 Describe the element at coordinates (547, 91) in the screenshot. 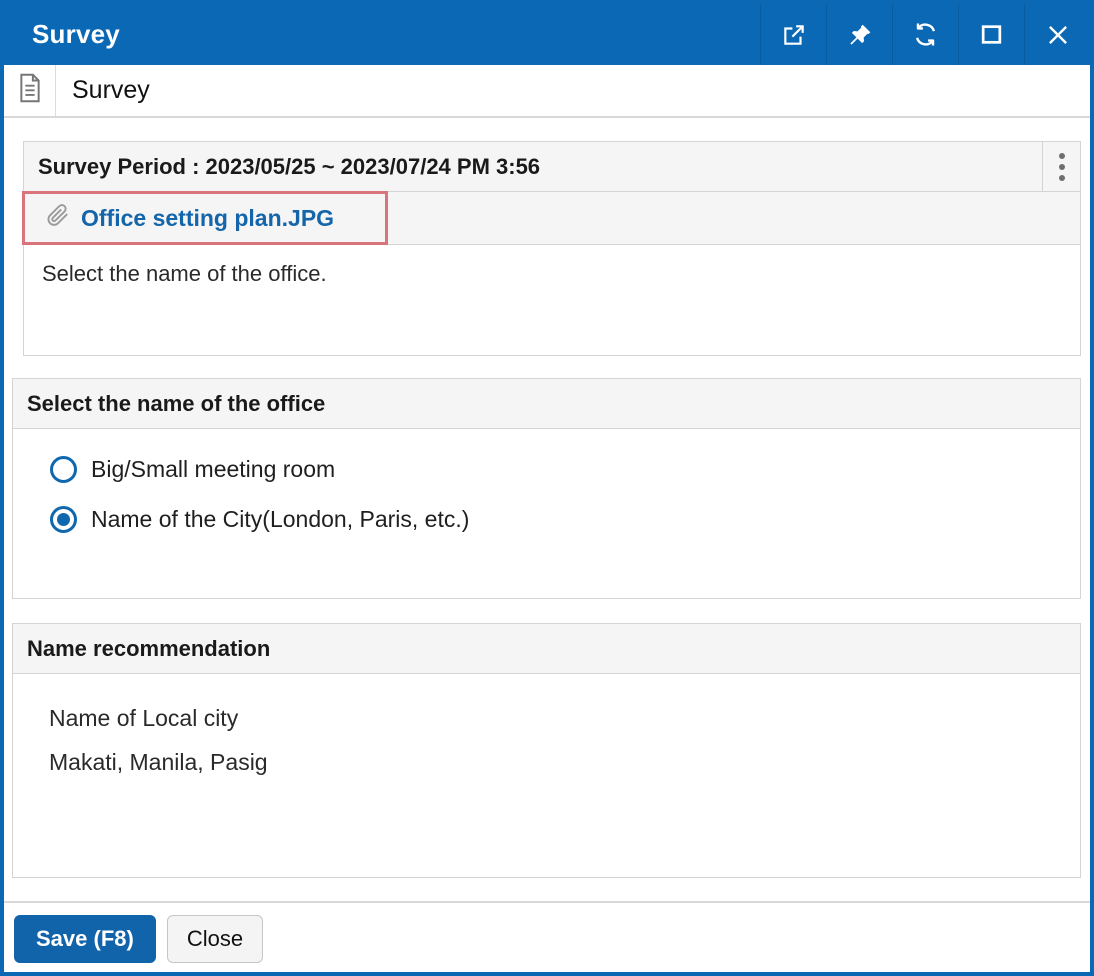

I see `breadcrumb-bar: Survey` at that location.